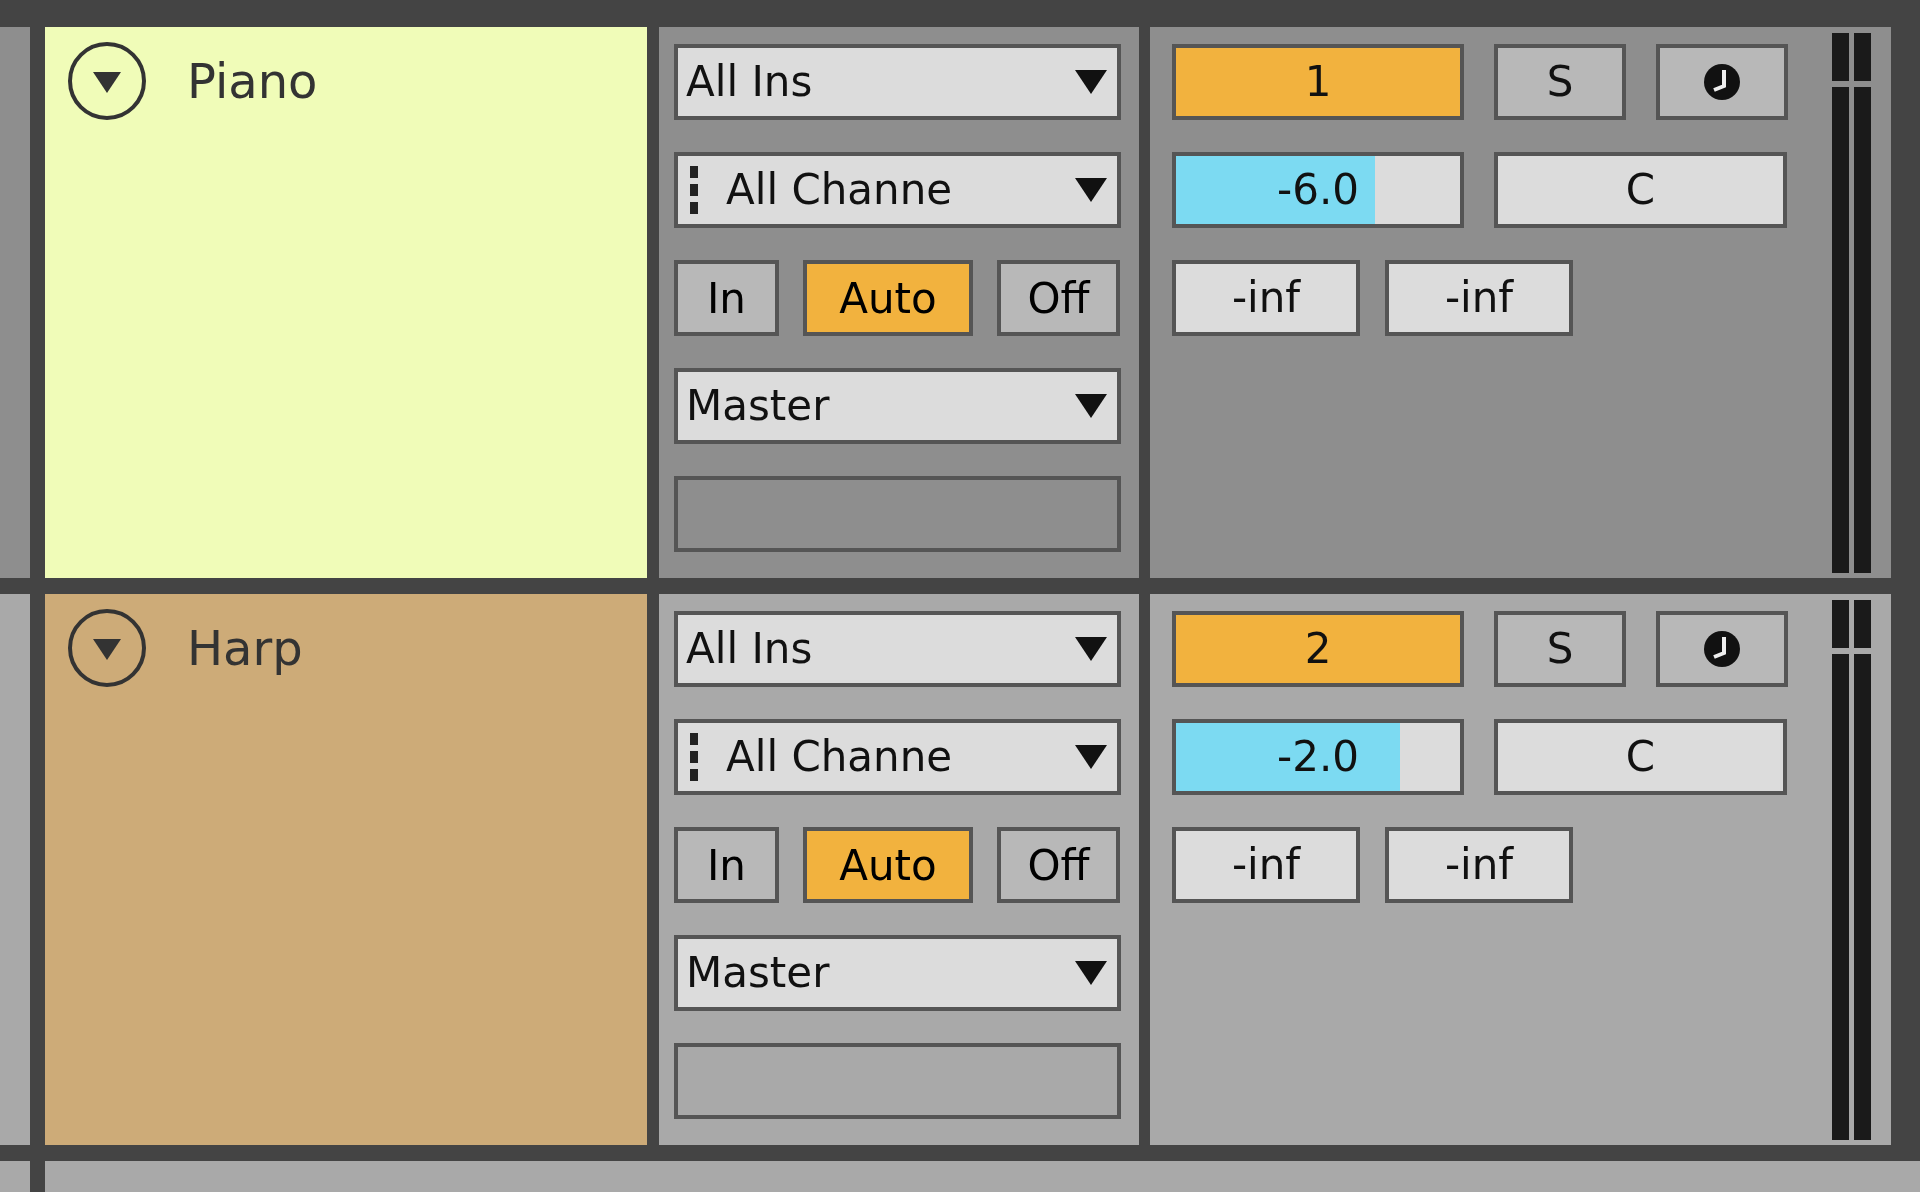 The image size is (1920, 1192). I want to click on volume-value: -2.0, so click(1318, 757).